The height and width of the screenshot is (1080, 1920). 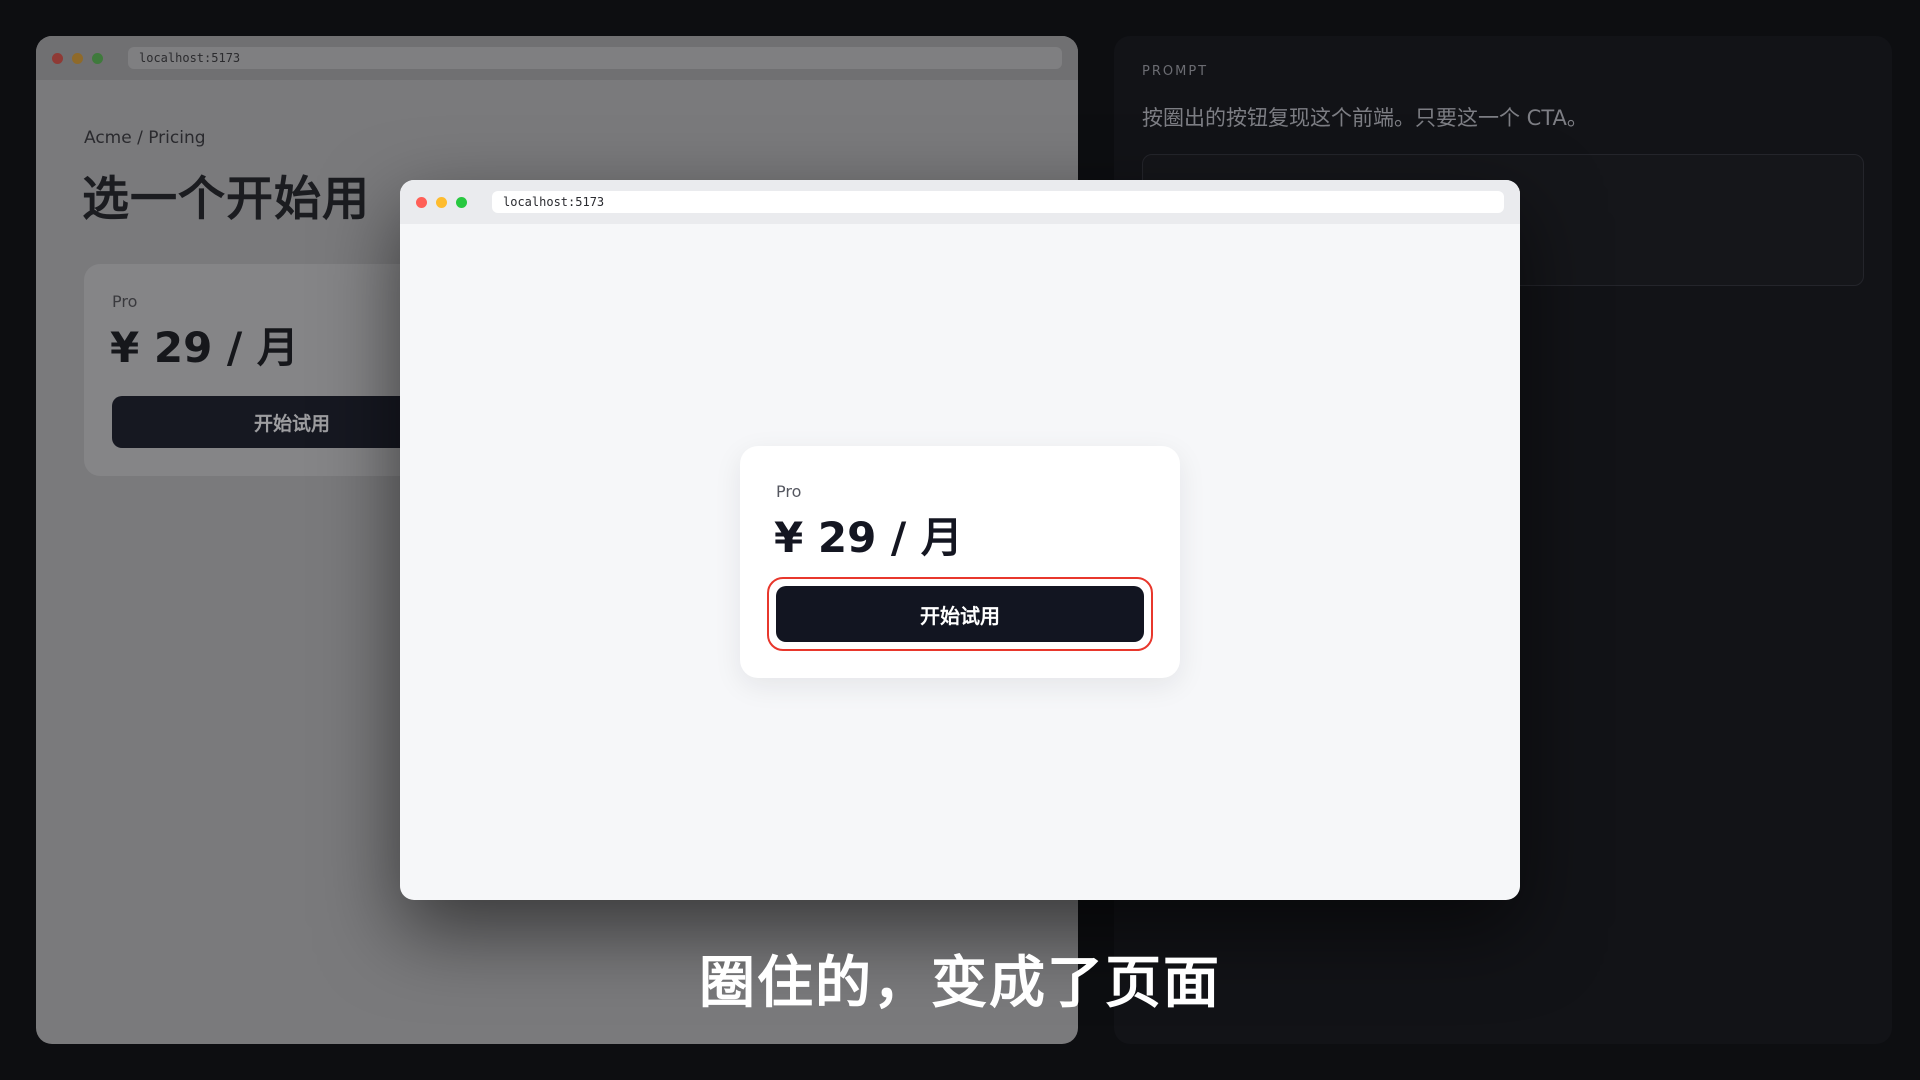 I want to click on preview-window-titlebar: localhost:5173, so click(x=960, y=202).